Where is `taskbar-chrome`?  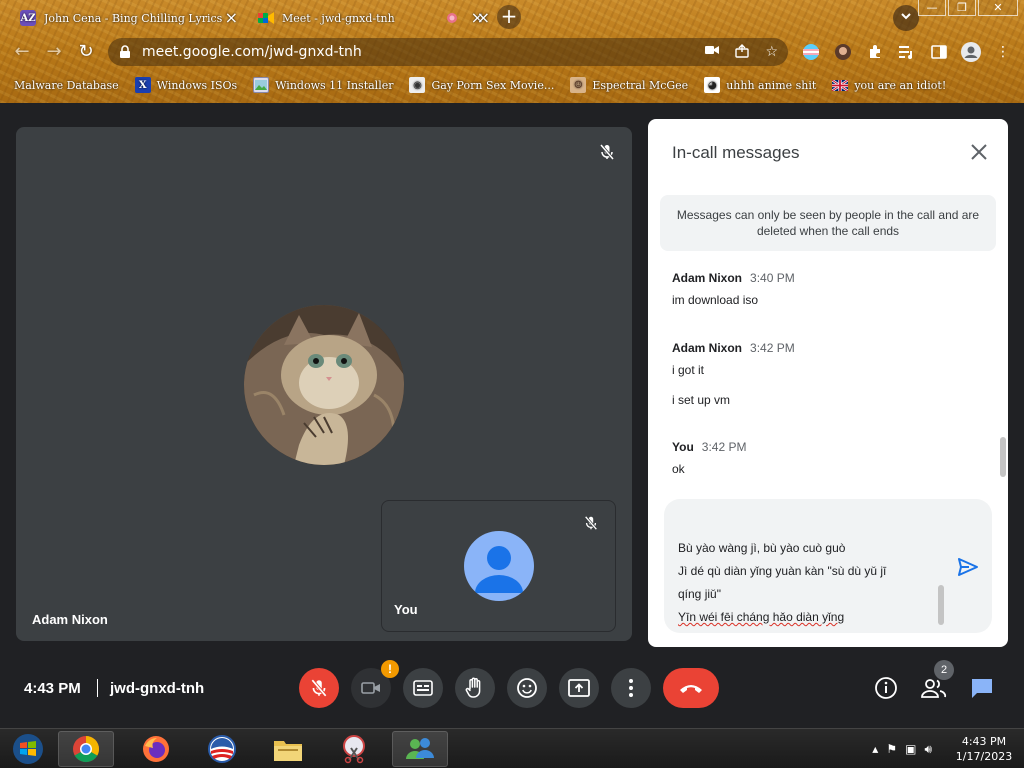
taskbar-chrome is located at coordinates (86, 749).